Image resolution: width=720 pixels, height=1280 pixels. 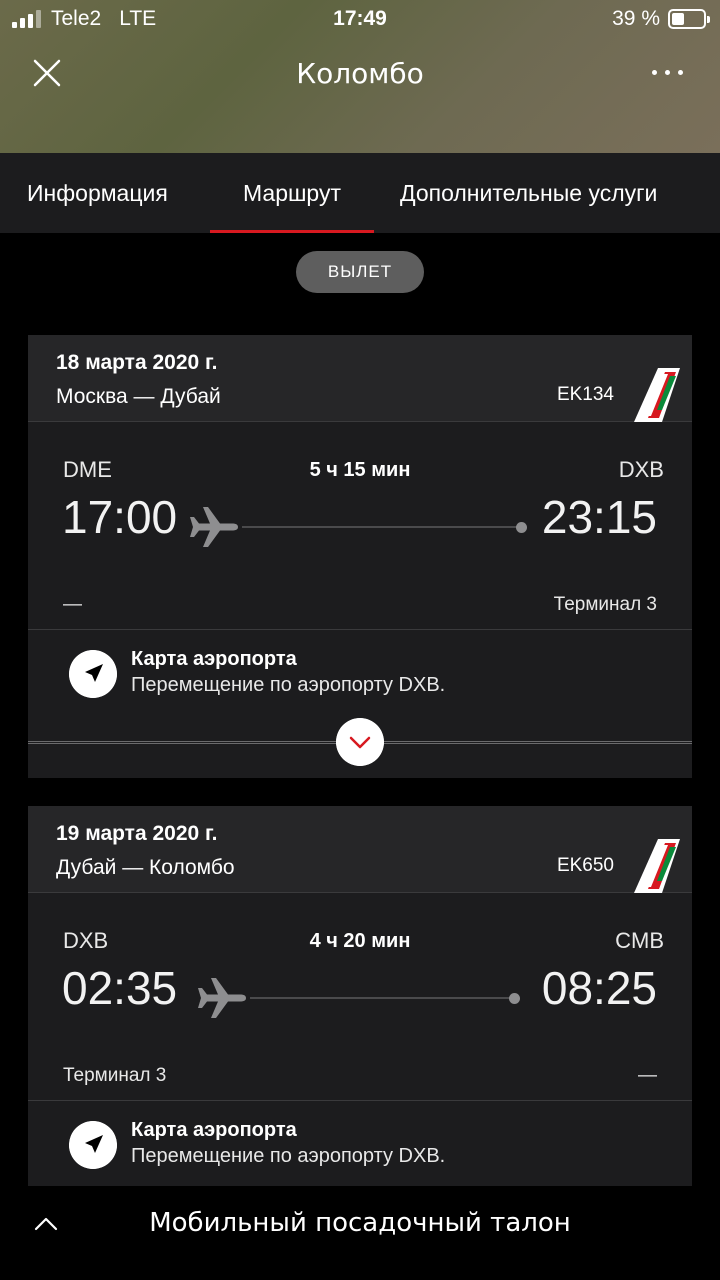 I want to click on flight-duration: 5 ч 15 мин, so click(x=360, y=470).